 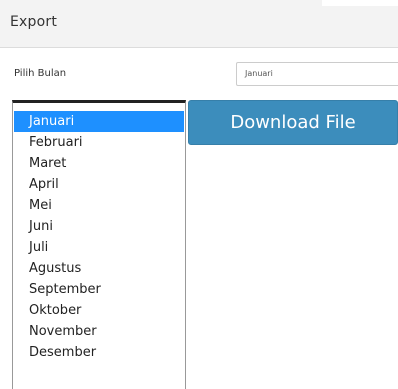 What do you see at coordinates (99, 205) in the screenshot?
I see `month-option: Mei` at bounding box center [99, 205].